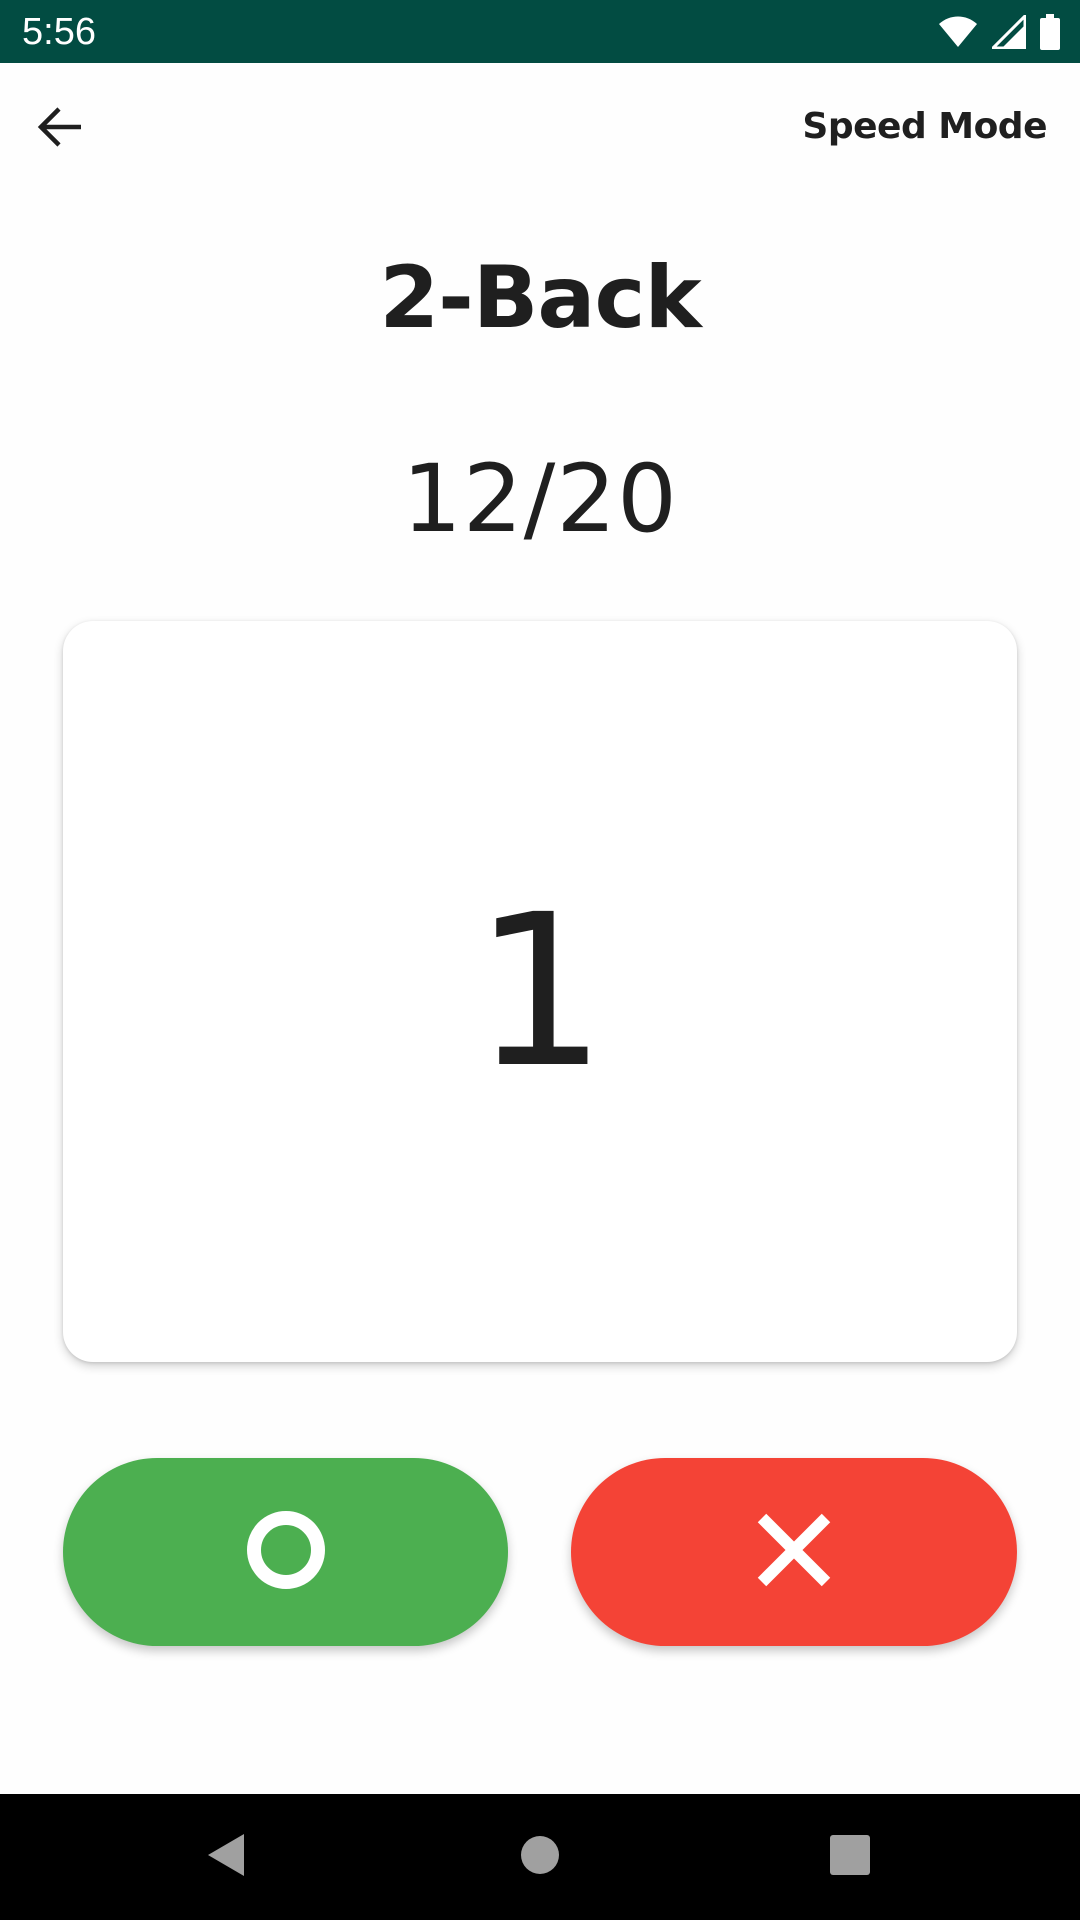 The height and width of the screenshot is (1920, 1080). I want to click on nav-recents-icon, so click(850, 1857).